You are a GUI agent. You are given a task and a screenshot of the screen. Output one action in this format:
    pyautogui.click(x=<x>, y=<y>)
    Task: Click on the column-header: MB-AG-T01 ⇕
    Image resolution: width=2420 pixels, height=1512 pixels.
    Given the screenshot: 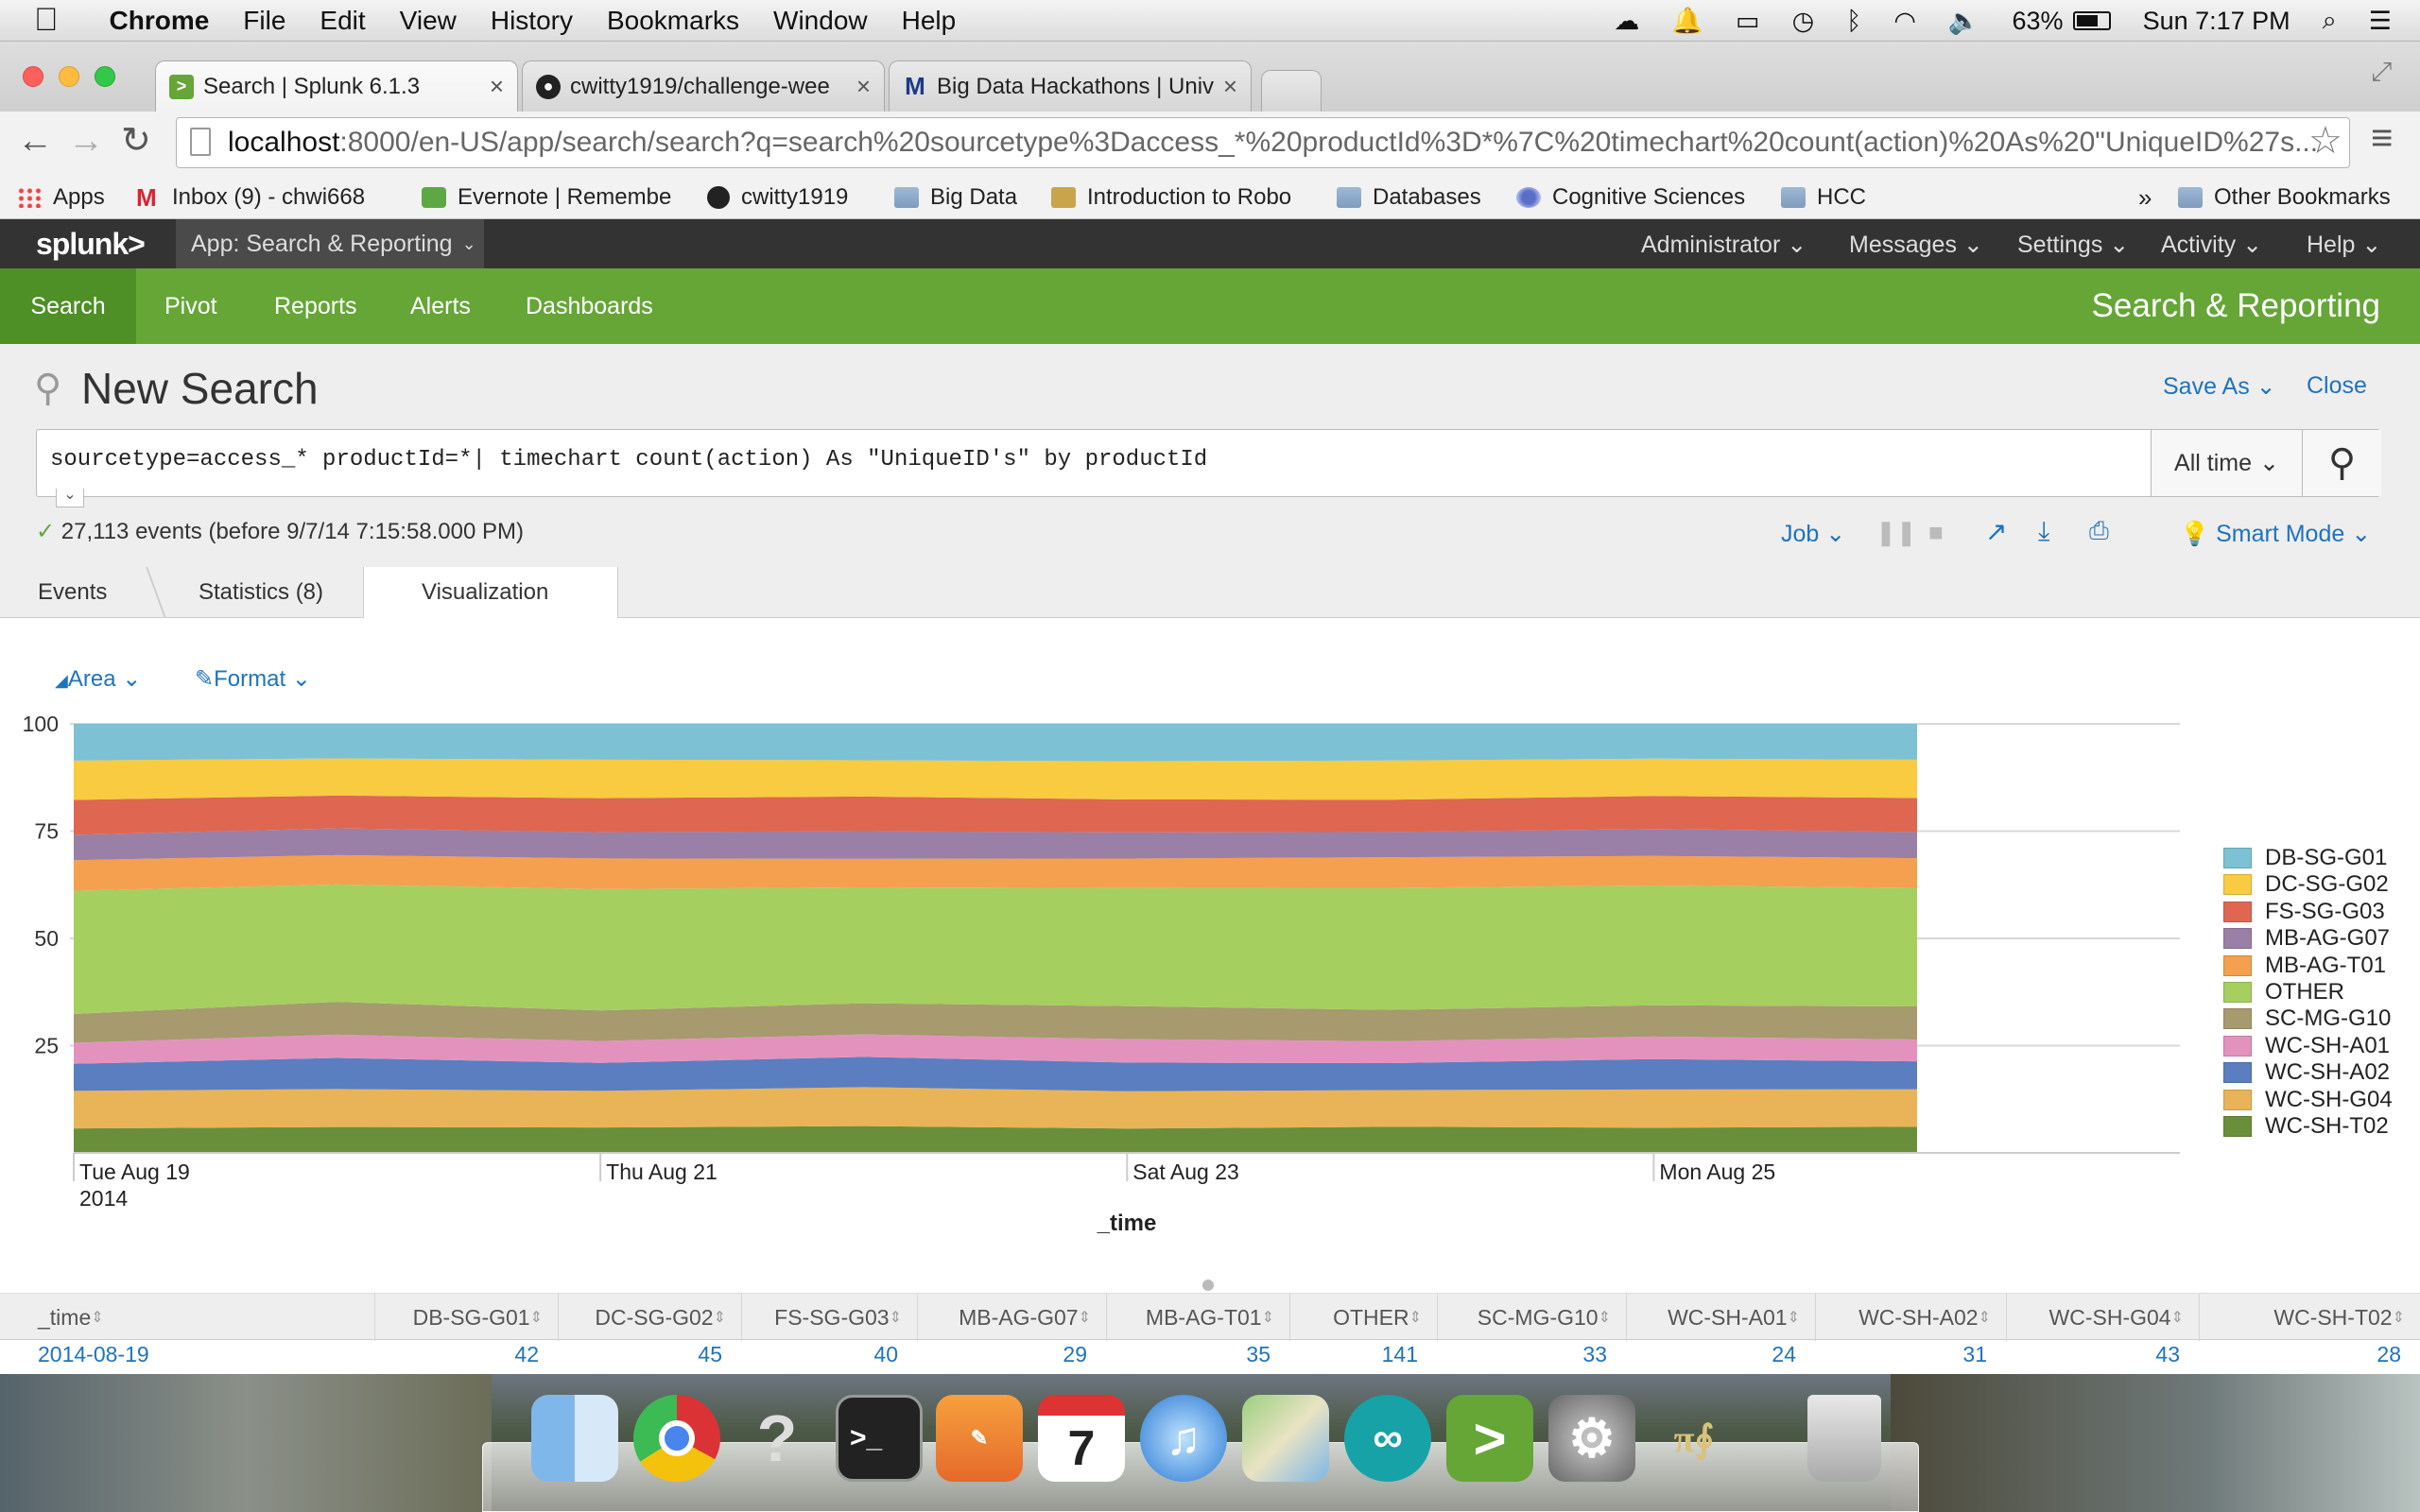 What is the action you would take?
    pyautogui.click(x=1197, y=1317)
    